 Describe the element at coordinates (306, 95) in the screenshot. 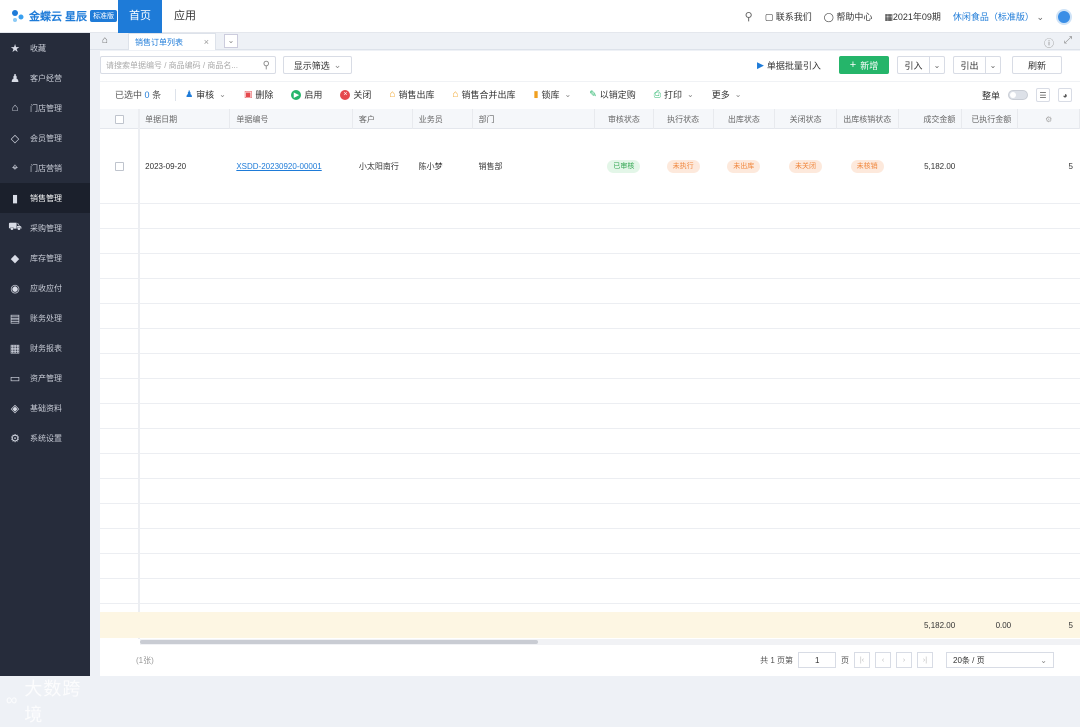

I see `enable-button: ▶ 启用` at that location.